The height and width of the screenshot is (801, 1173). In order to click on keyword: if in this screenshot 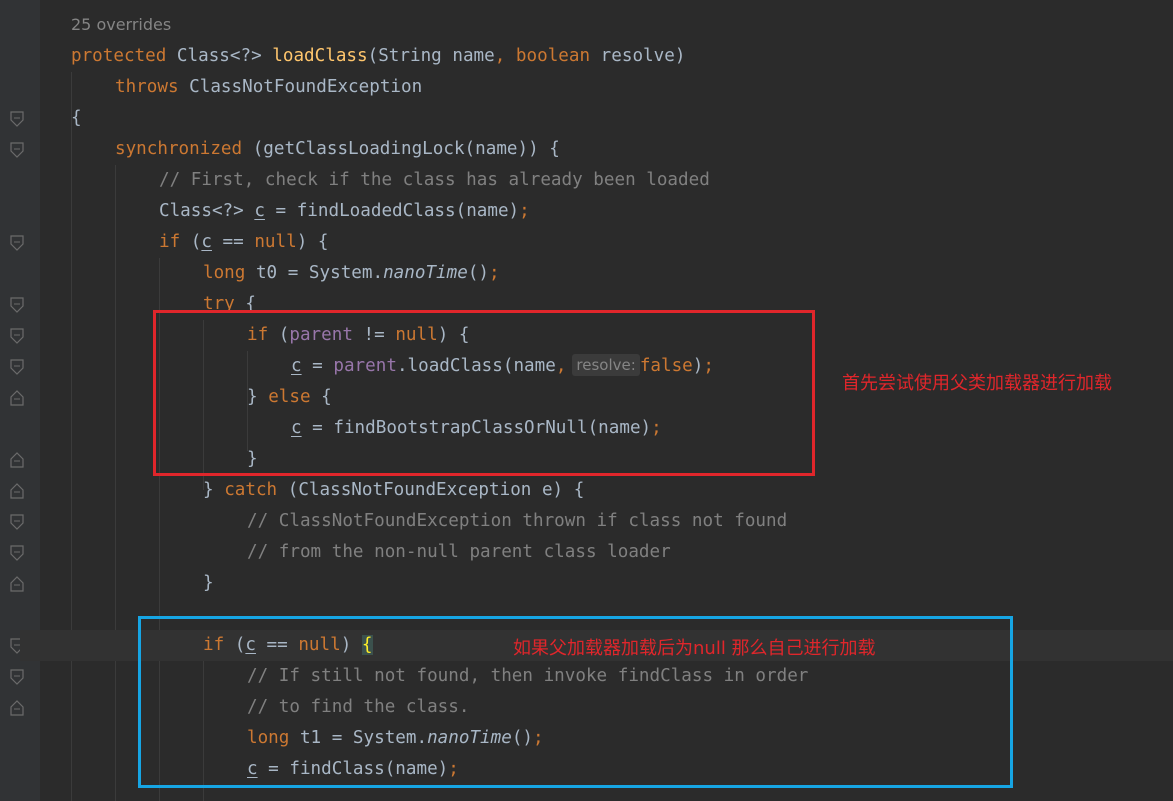, I will do `click(170, 242)`.